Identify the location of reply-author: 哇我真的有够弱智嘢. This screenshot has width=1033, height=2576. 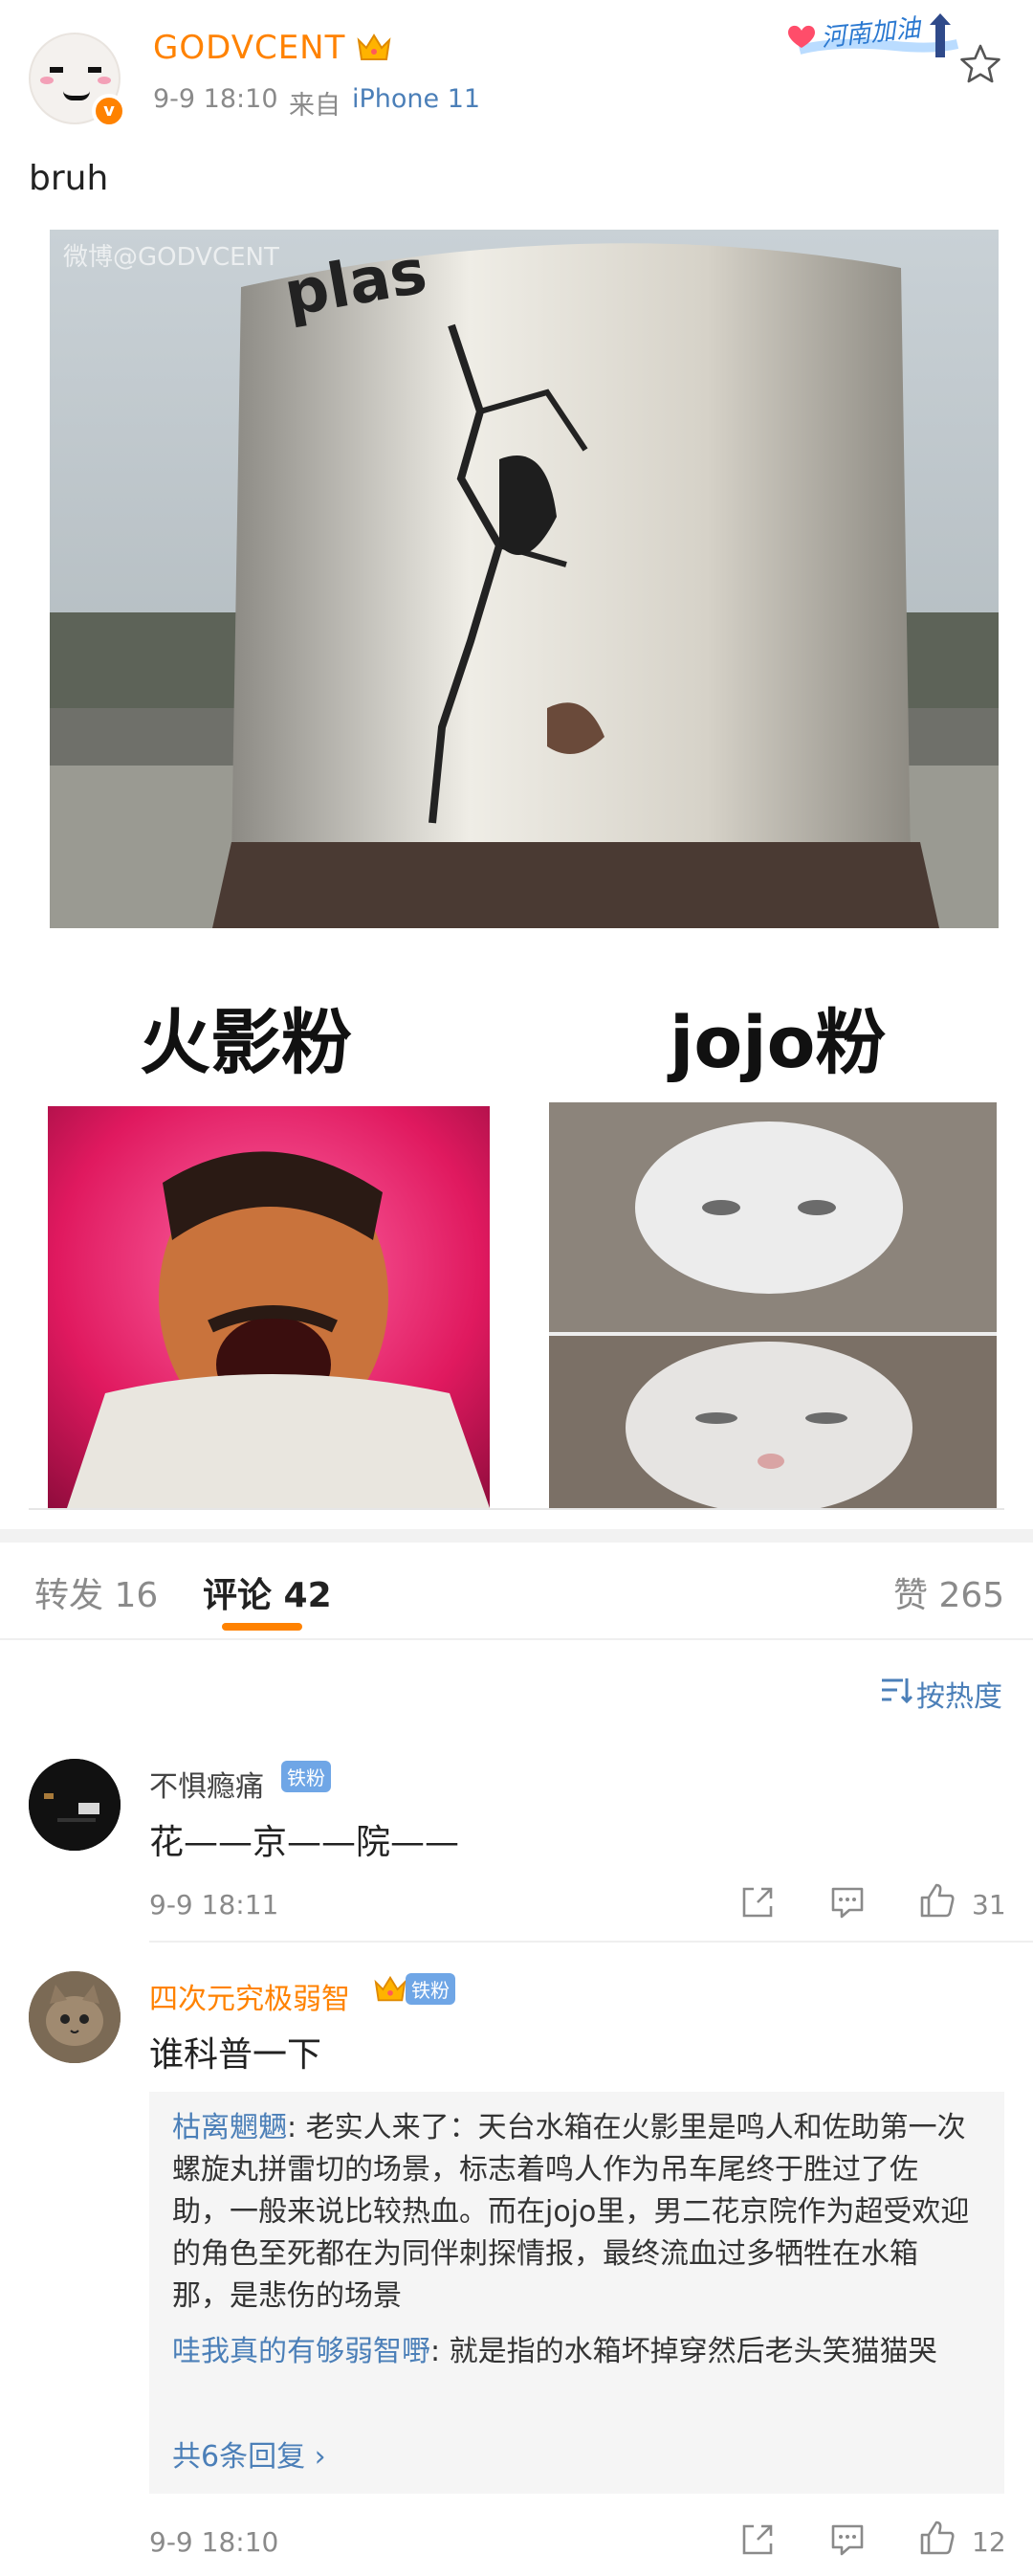
(301, 2351).